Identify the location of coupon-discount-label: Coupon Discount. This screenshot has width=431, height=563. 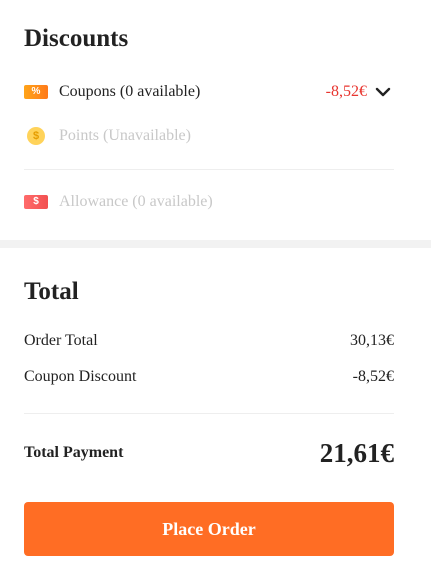
(80, 376).